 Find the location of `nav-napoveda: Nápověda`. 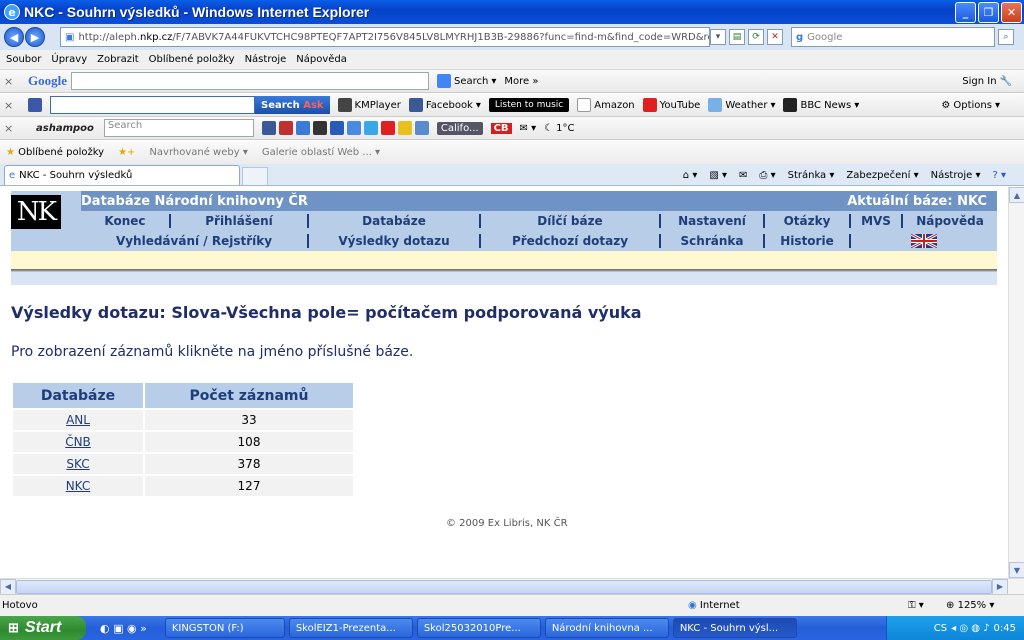

nav-napoveda: Nápověda is located at coordinates (950, 221).